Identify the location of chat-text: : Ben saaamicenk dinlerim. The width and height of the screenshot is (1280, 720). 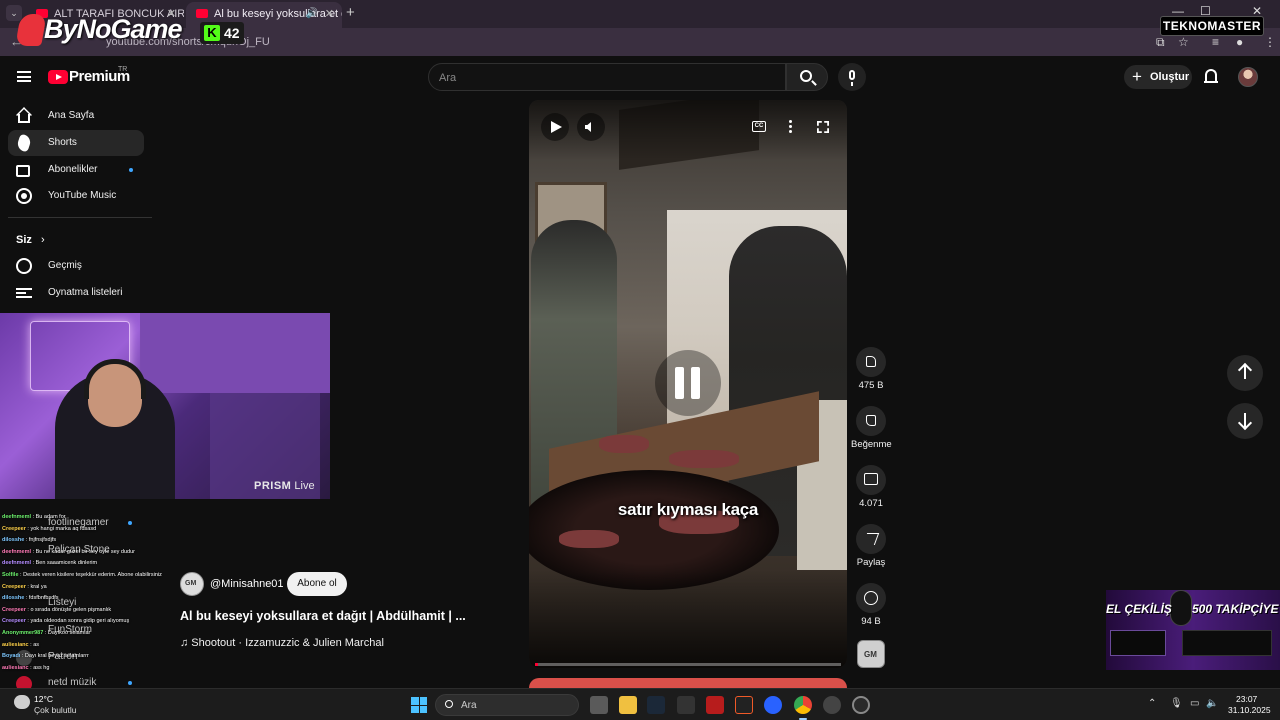
(64, 563).